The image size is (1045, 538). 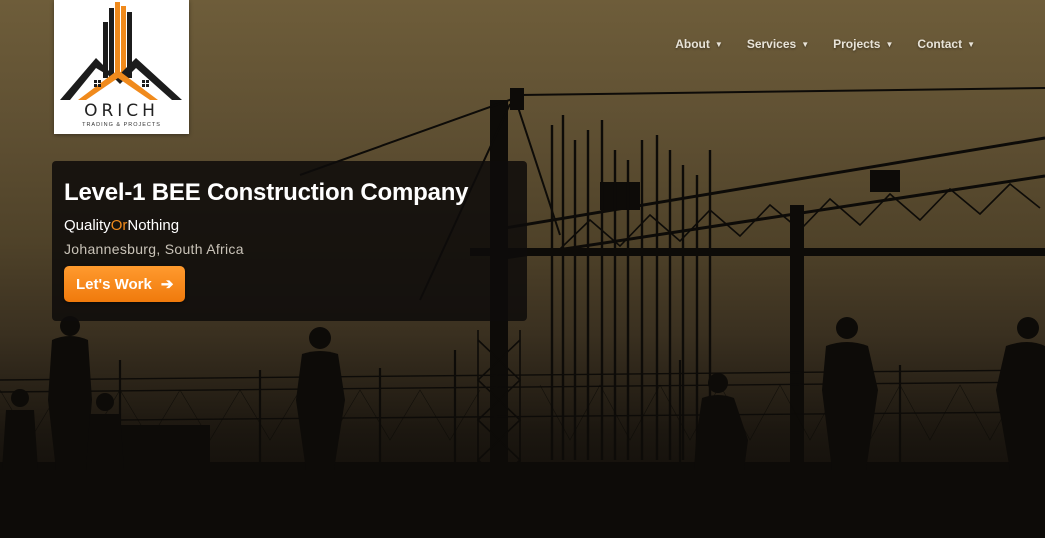 I want to click on arrow-right-icon: ➔, so click(x=167, y=284).